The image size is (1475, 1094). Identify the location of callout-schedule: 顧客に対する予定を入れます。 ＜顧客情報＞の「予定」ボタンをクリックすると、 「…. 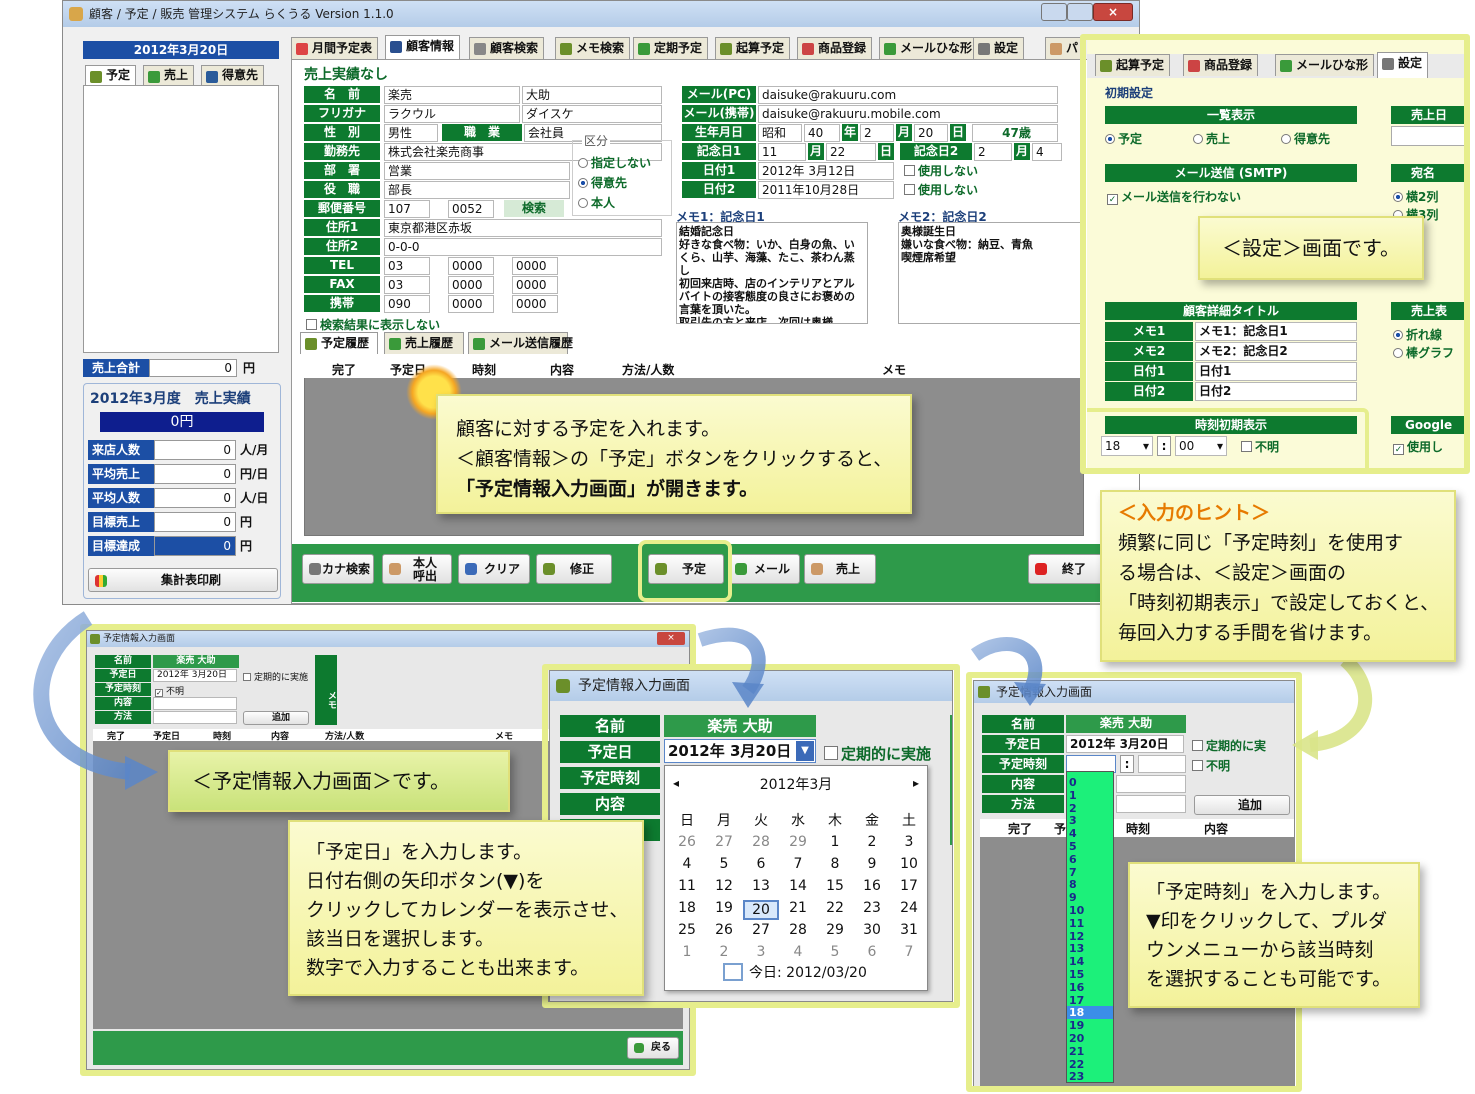
(674, 454).